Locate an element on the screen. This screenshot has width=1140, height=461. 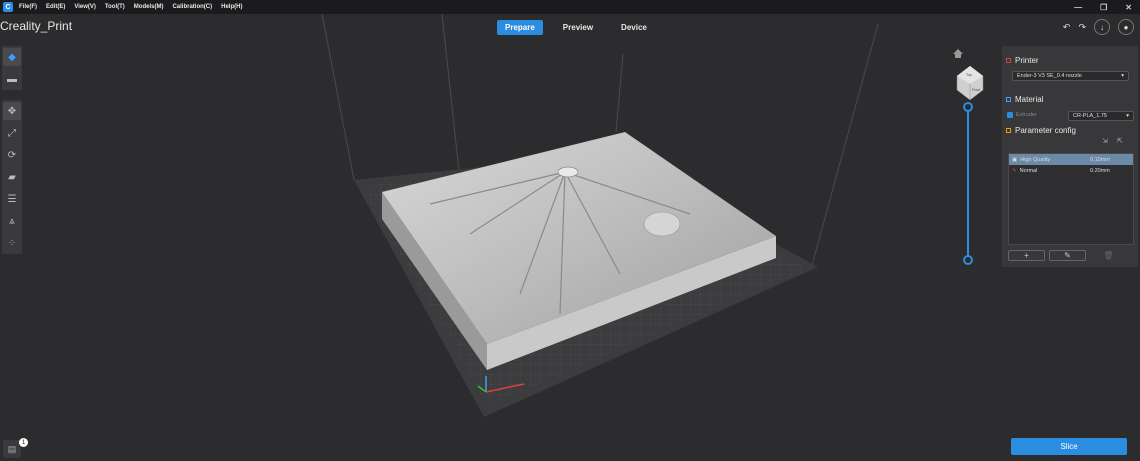
quality-icon: ▣ is located at coordinates (1015, 159).